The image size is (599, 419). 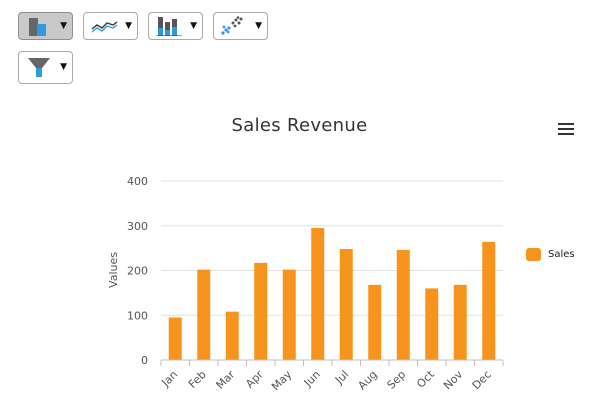 I want to click on x-tick-label: Mar, so click(x=225, y=380).